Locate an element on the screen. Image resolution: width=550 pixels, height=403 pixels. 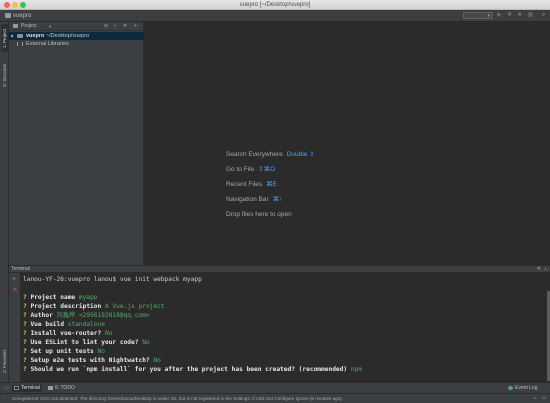
hint-label: Go to File is located at coordinates (240, 169).